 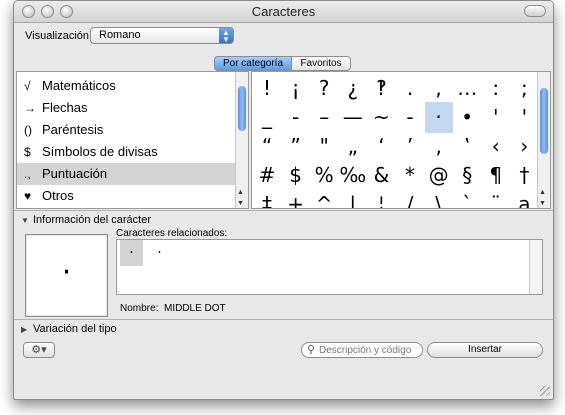 I want to click on glyph-cell: ‹, so click(x=496, y=146).